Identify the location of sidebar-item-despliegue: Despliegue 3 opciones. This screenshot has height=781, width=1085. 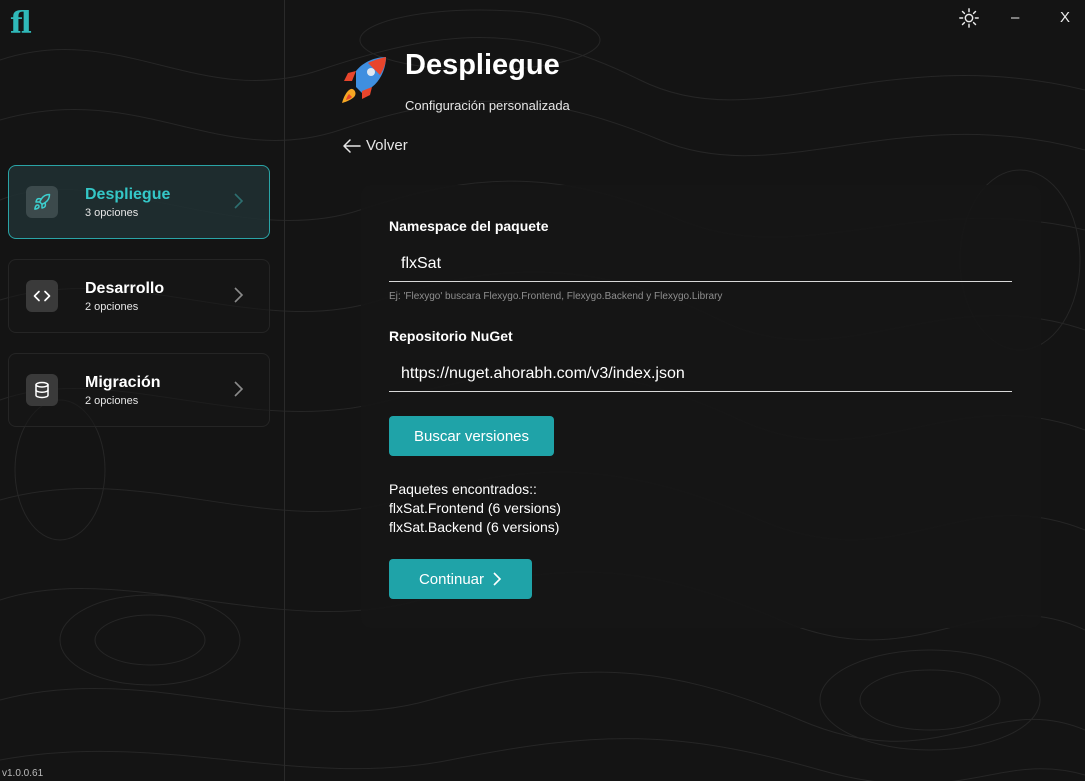
(139, 202).